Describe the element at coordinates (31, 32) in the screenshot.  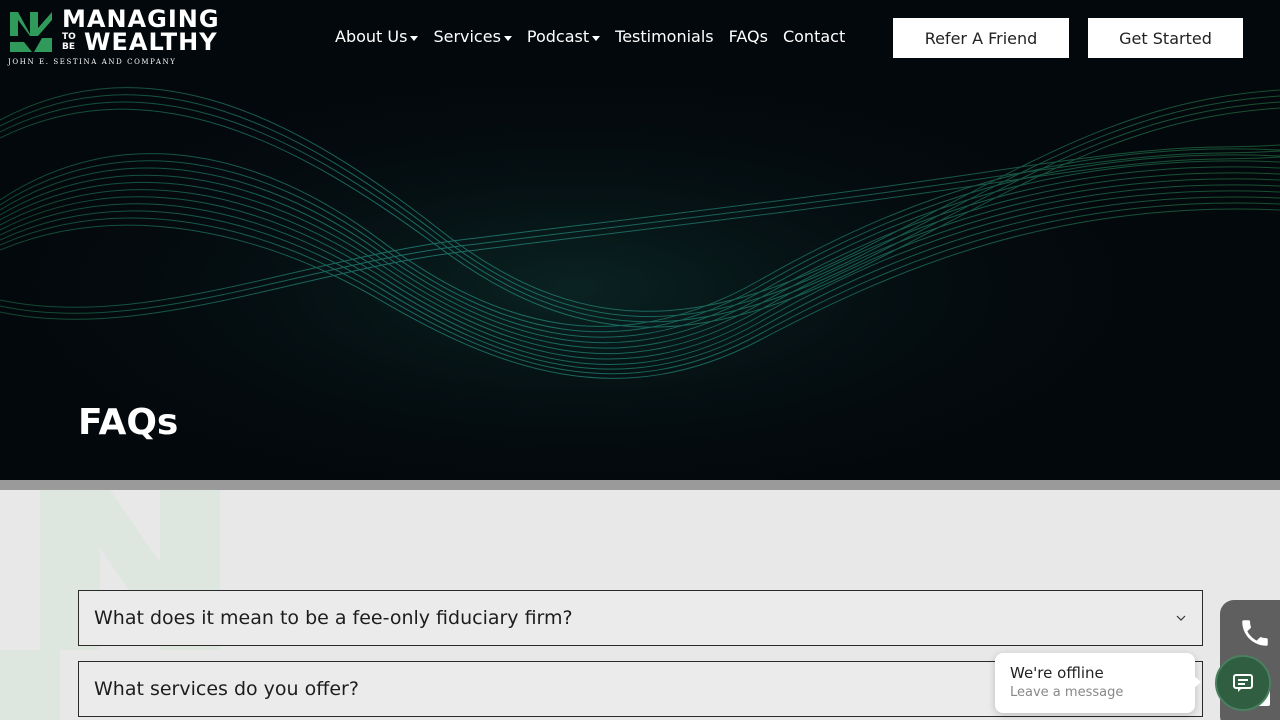
I see `logo-mark-icon` at that location.